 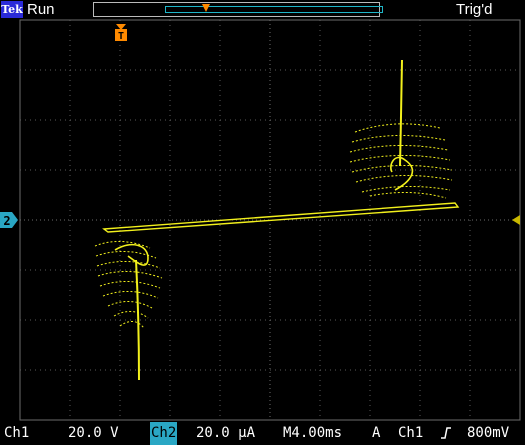 I want to click on trigger-position-label: T, so click(x=121, y=36).